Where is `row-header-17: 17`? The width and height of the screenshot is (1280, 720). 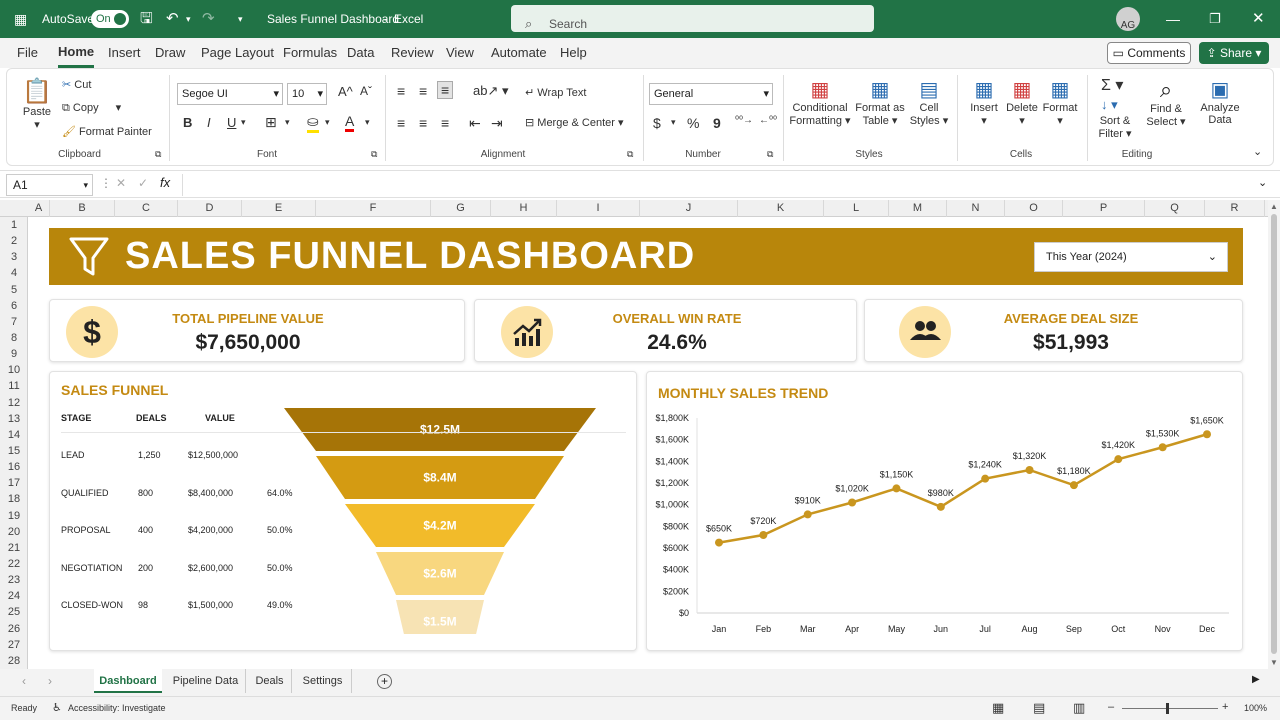 row-header-17: 17 is located at coordinates (14, 483).